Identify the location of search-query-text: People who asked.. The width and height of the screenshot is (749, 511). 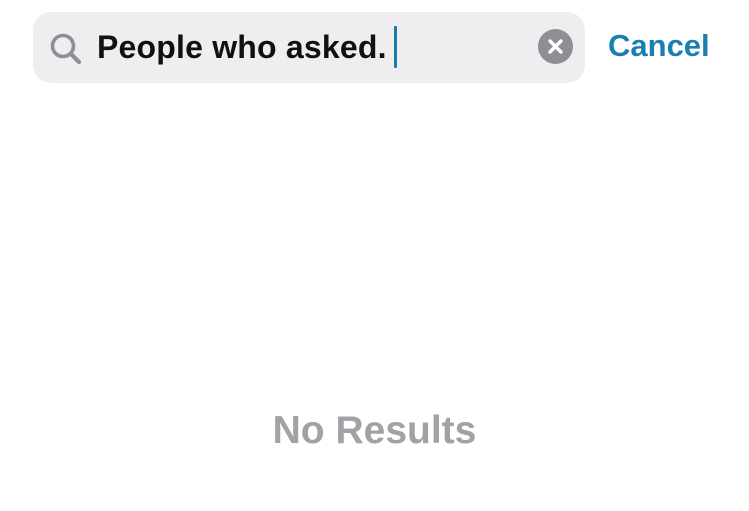
(242, 47).